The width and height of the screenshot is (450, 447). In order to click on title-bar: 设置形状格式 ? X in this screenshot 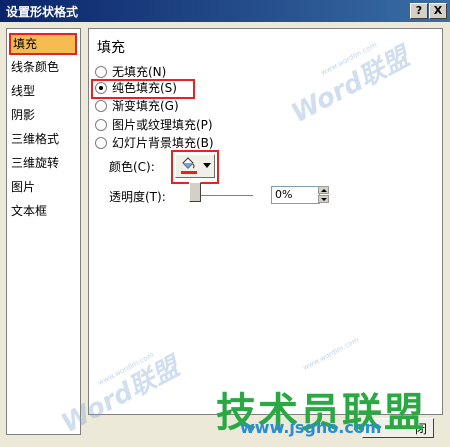, I will do `click(225, 11)`.